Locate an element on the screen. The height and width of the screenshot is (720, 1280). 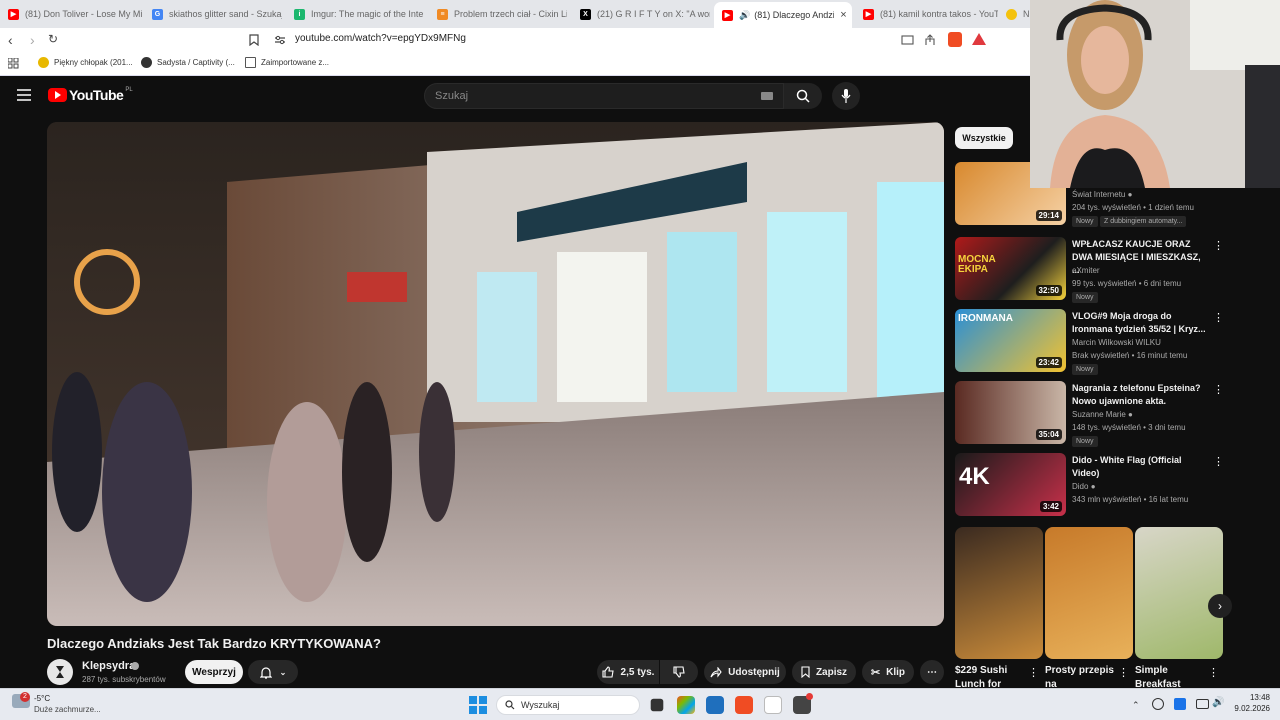
thumbnail-text: IRONMANA is located at coordinates (985, 318).